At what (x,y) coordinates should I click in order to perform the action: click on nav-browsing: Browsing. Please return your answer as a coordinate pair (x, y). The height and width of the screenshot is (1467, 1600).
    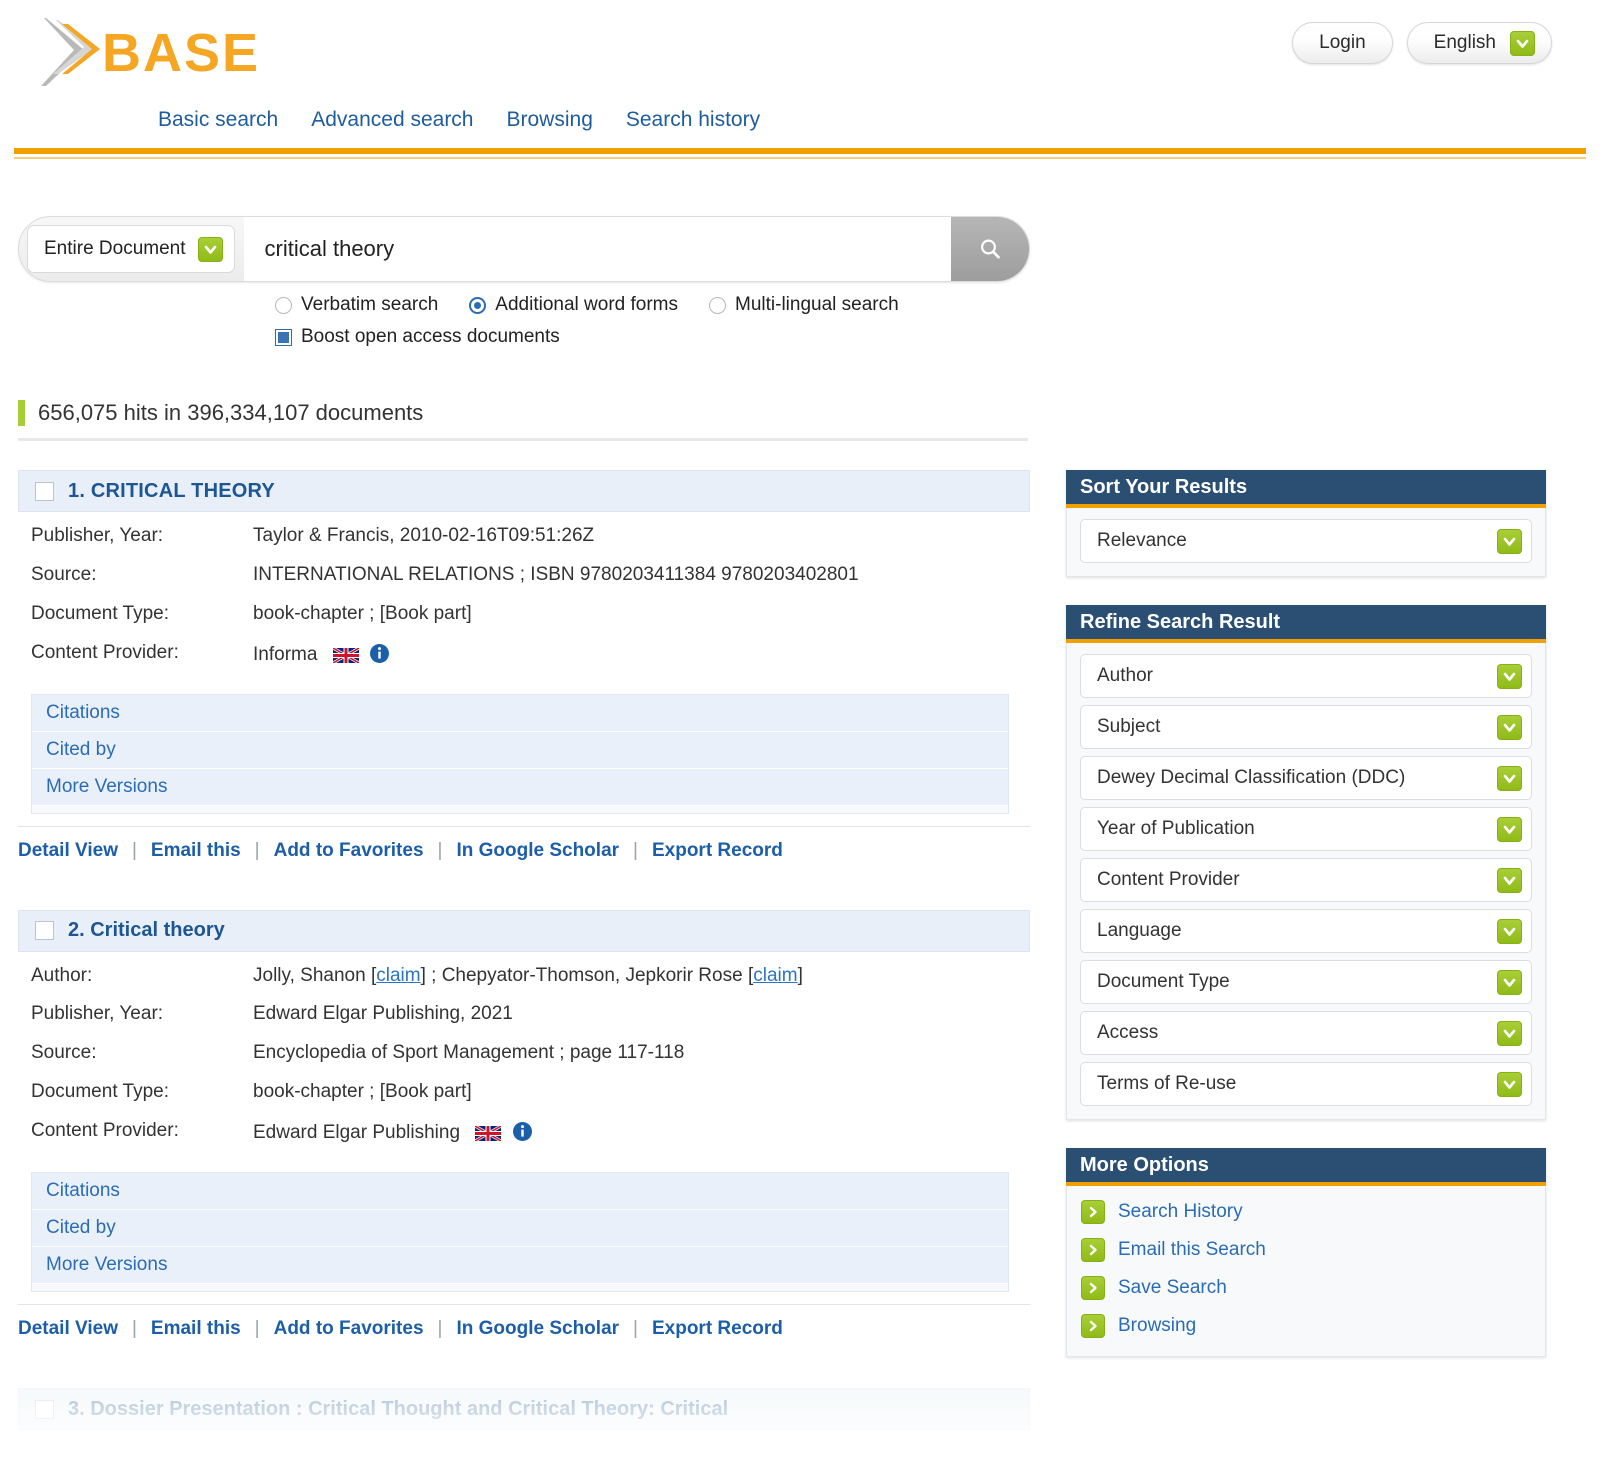
    Looking at the image, I should click on (550, 120).